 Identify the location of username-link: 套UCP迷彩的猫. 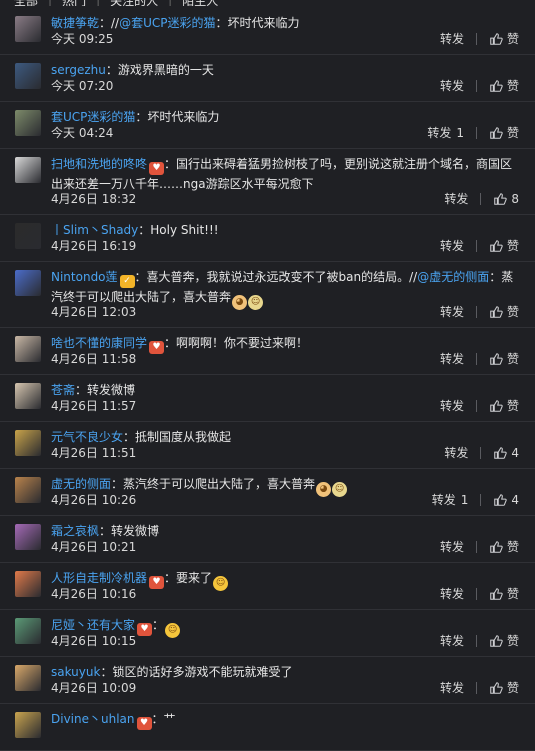
(93, 117).